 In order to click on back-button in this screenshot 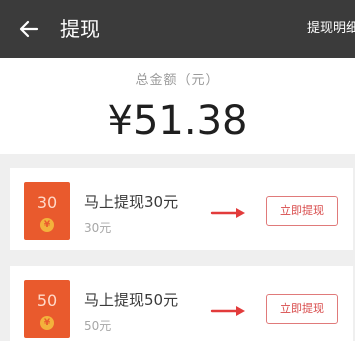, I will do `click(29, 29)`.